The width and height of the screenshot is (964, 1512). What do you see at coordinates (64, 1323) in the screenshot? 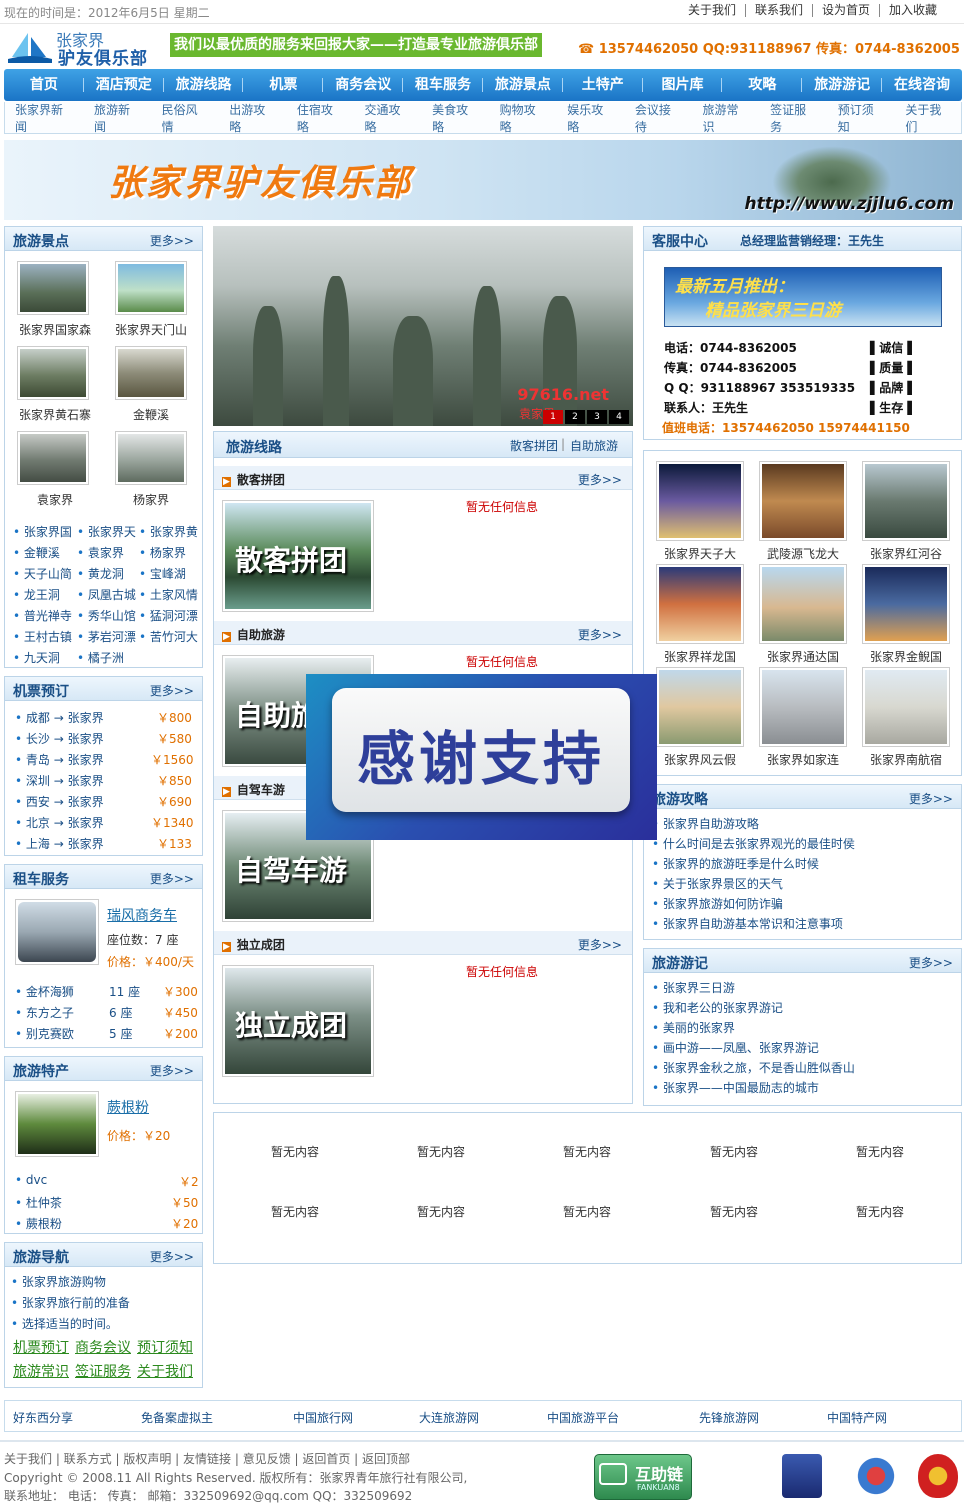
I see `guide-item: • 选择适当的时间。` at bounding box center [64, 1323].